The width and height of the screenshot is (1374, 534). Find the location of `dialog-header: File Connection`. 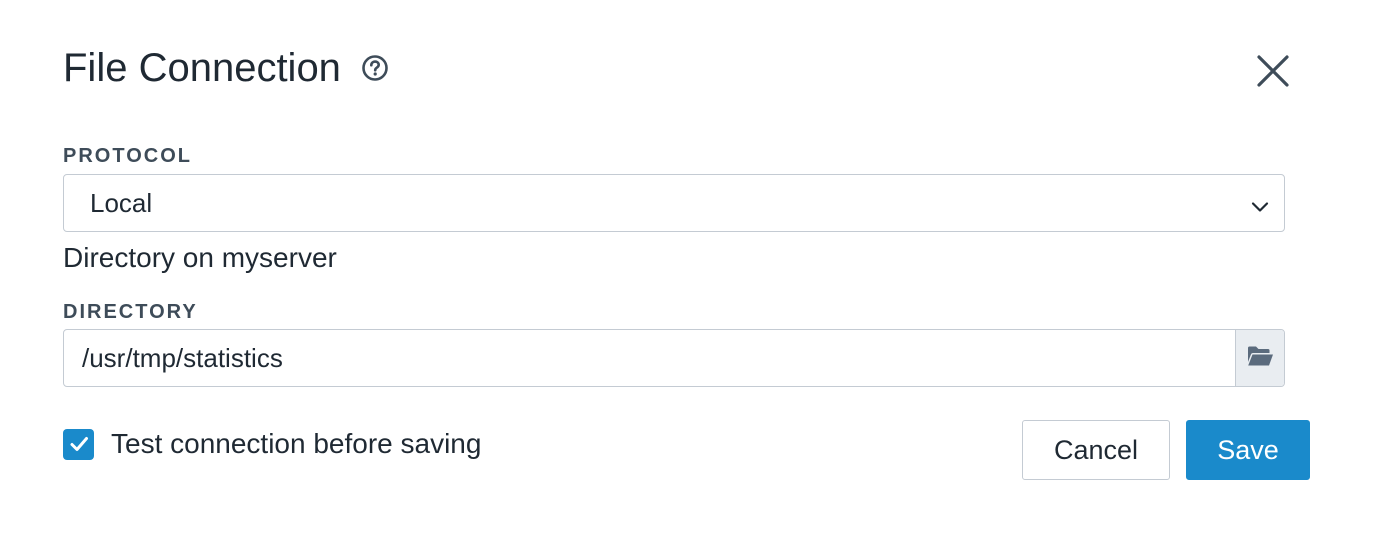

dialog-header: File Connection is located at coordinates (226, 68).